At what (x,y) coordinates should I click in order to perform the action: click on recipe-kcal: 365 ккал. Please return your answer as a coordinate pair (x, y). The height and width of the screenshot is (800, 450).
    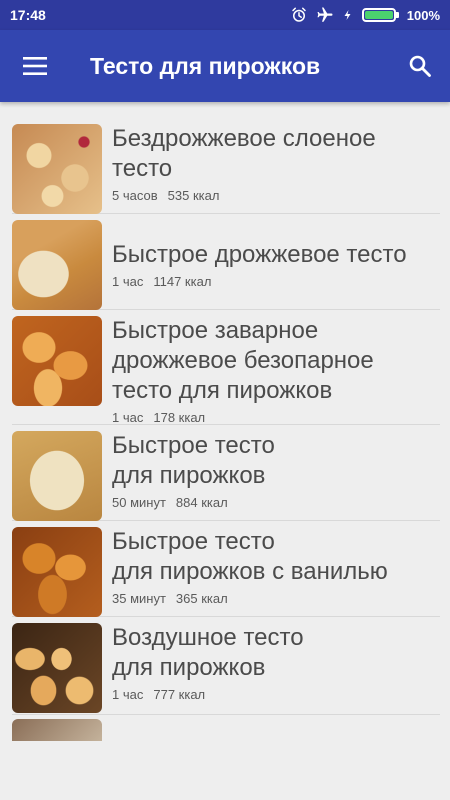
    Looking at the image, I should click on (201, 598).